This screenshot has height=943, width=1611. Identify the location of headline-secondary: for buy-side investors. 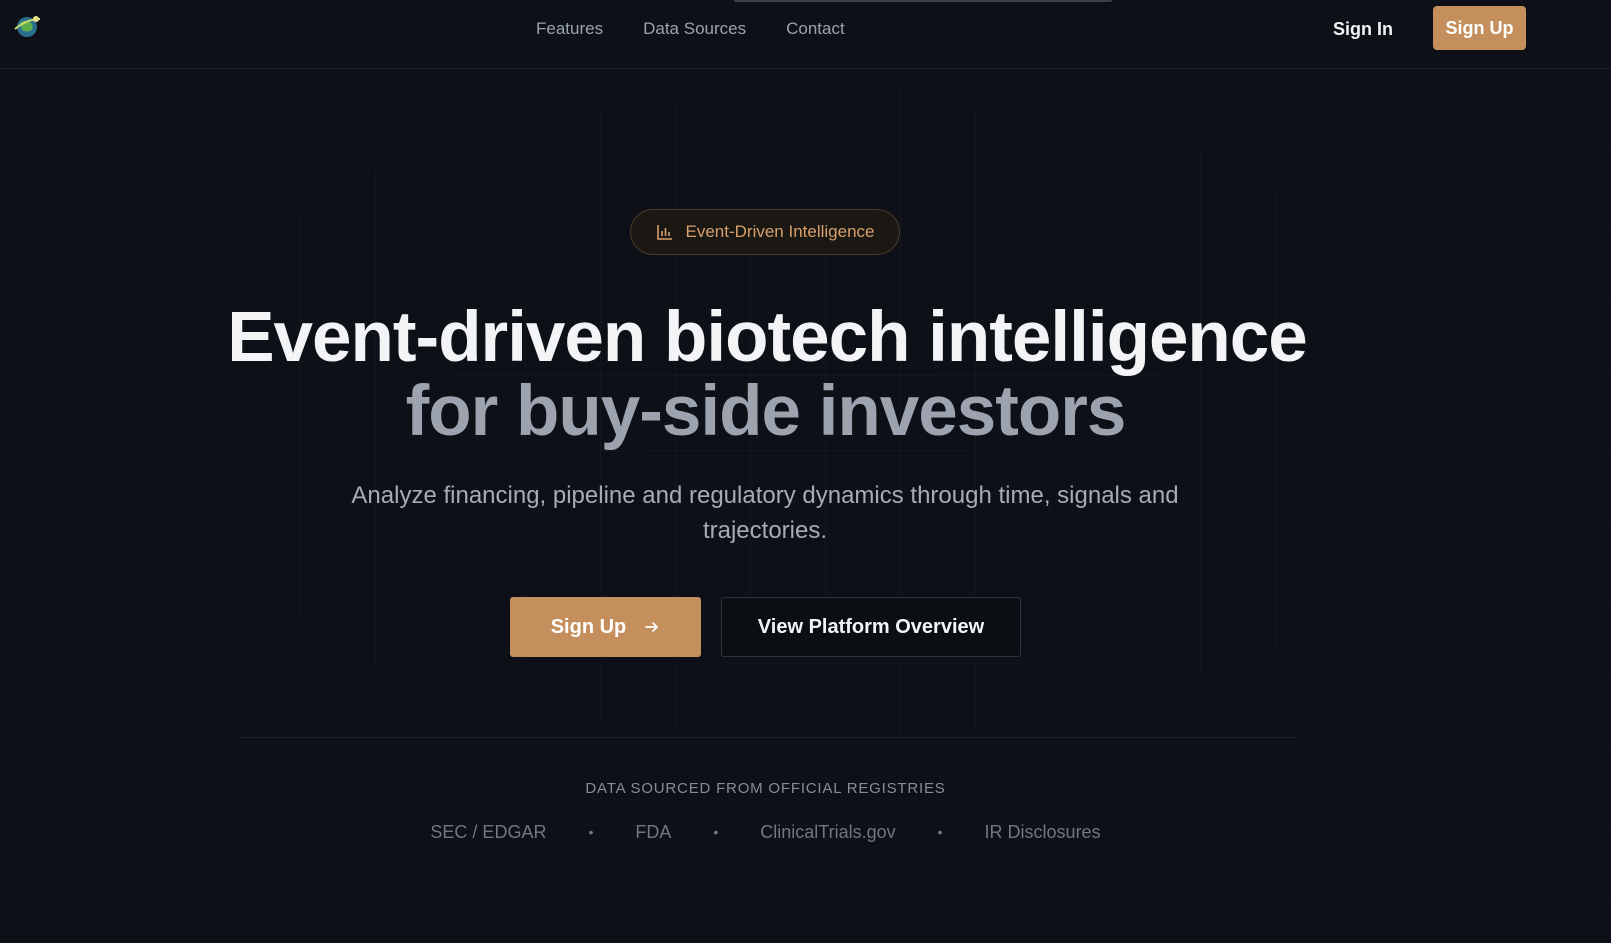
(766, 411).